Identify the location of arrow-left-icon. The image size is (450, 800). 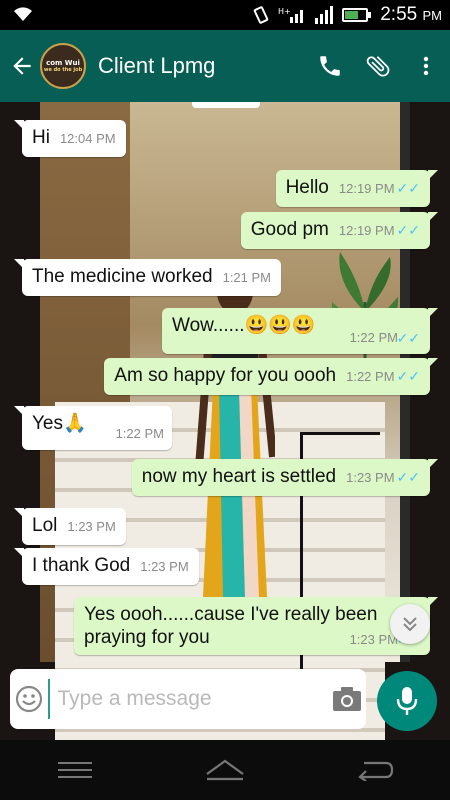
(22, 66).